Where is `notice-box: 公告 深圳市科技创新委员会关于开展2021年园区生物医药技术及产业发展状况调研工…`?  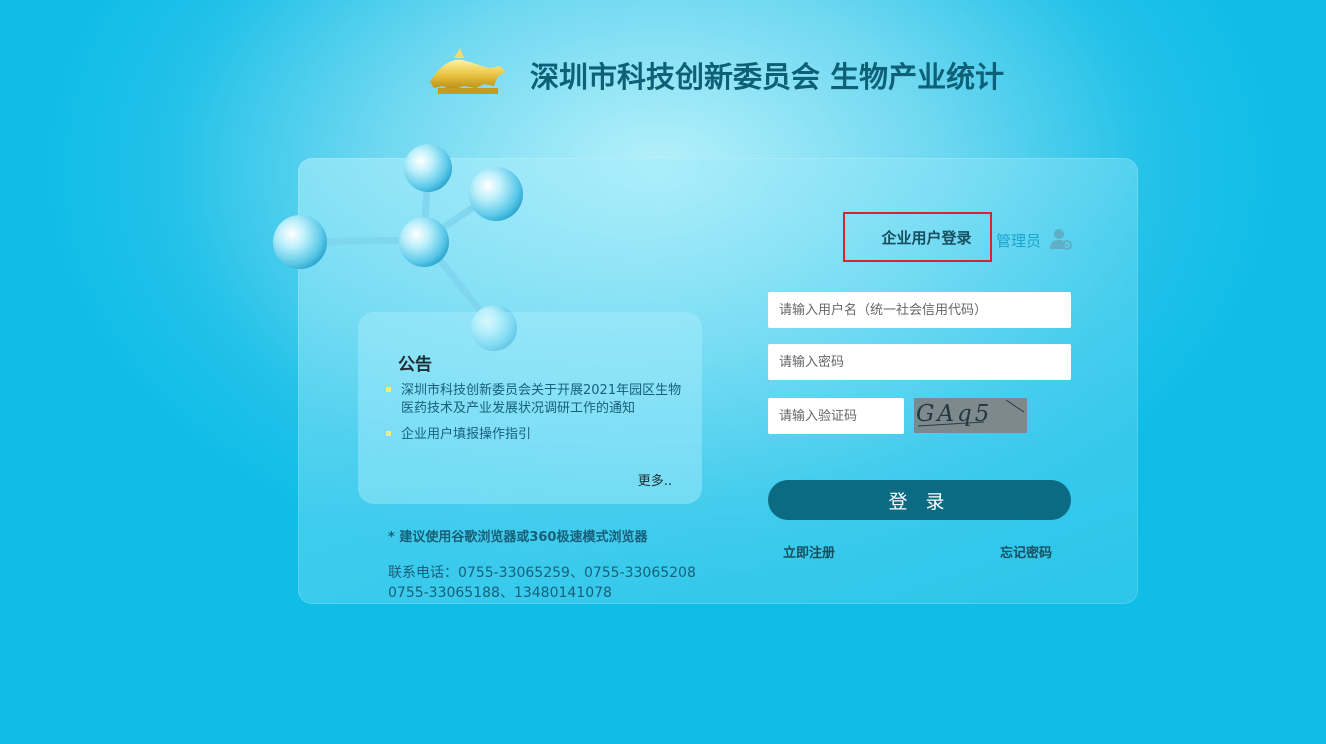
notice-box: 公告 深圳市科技创新委员会关于开展2021年园区生物医药技术及产业发展状况调研工… is located at coordinates (530, 408).